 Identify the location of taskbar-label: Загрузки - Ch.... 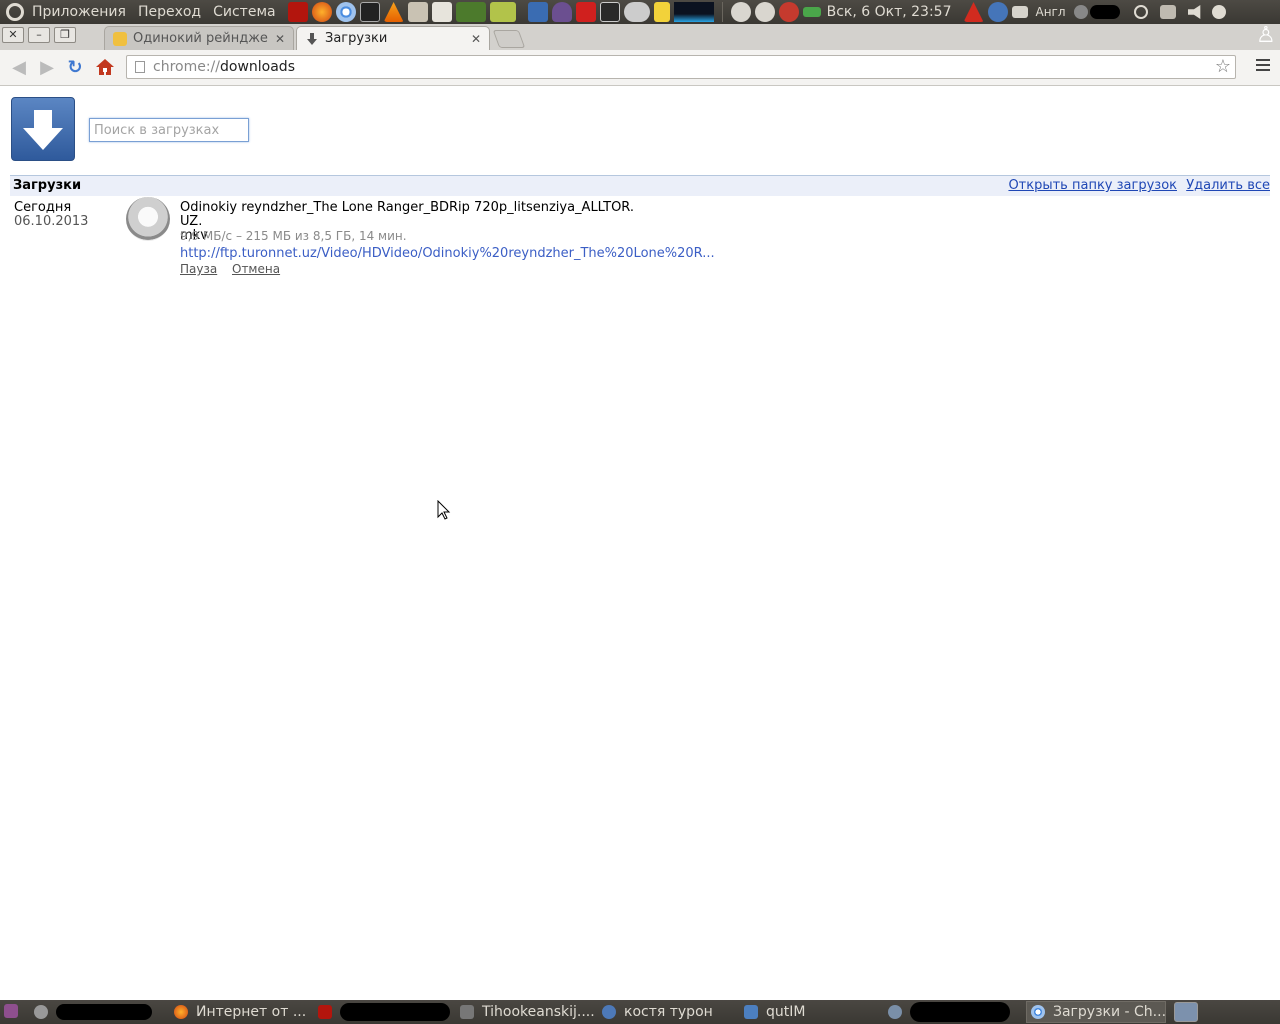
(1109, 1012).